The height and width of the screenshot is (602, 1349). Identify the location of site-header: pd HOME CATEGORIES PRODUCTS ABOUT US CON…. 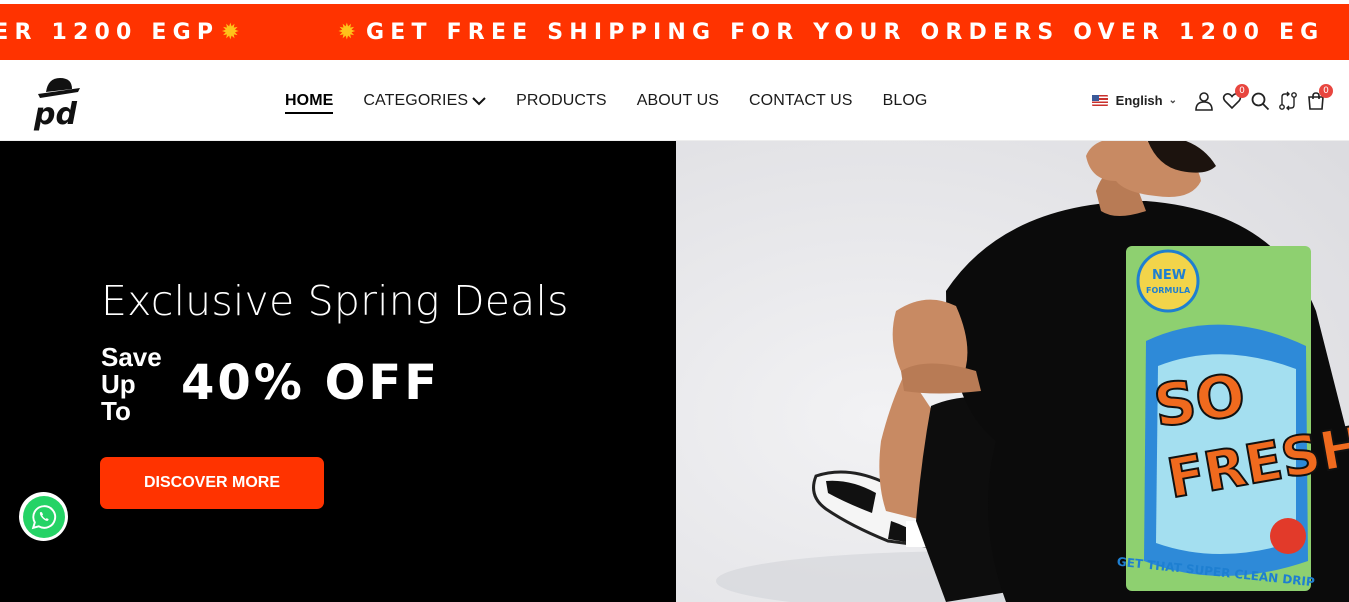
(674, 100).